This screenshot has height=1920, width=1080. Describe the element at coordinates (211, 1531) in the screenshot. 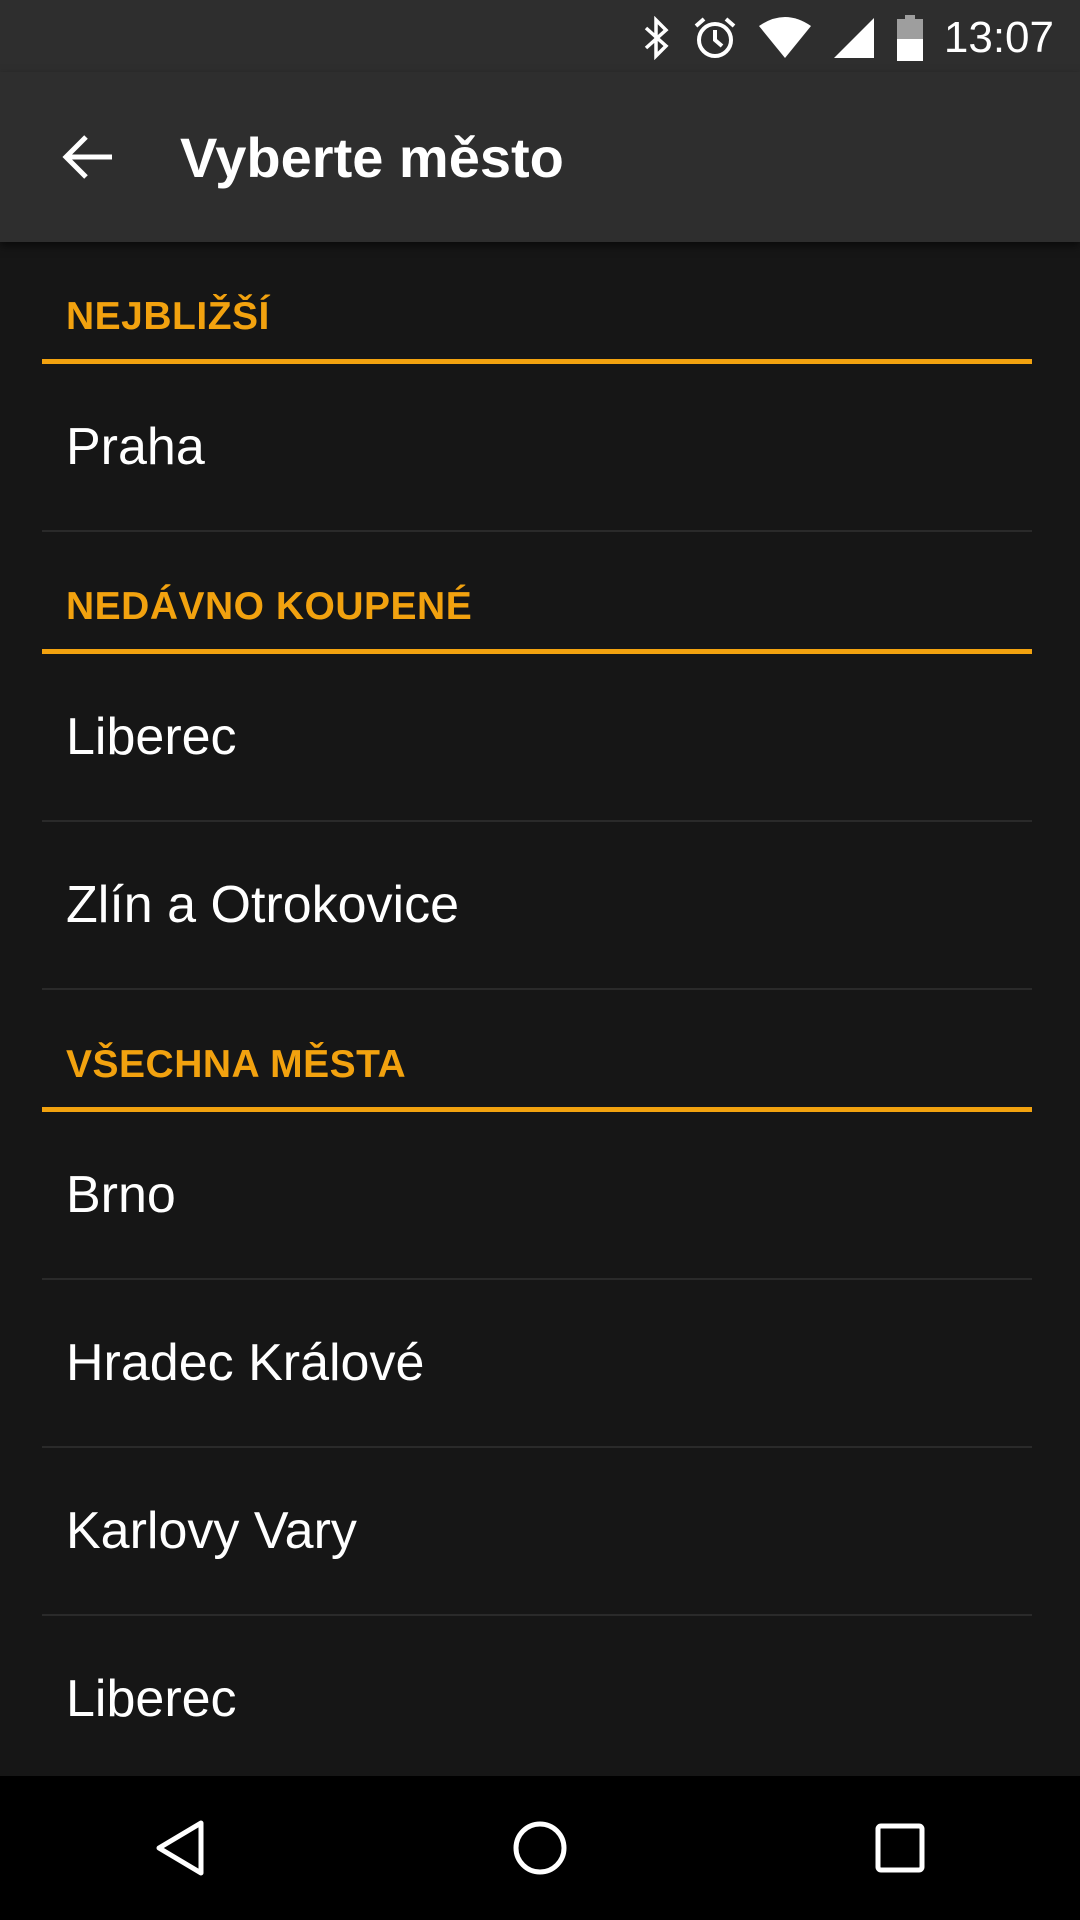

I see `city-label: Karlovy Vary` at that location.